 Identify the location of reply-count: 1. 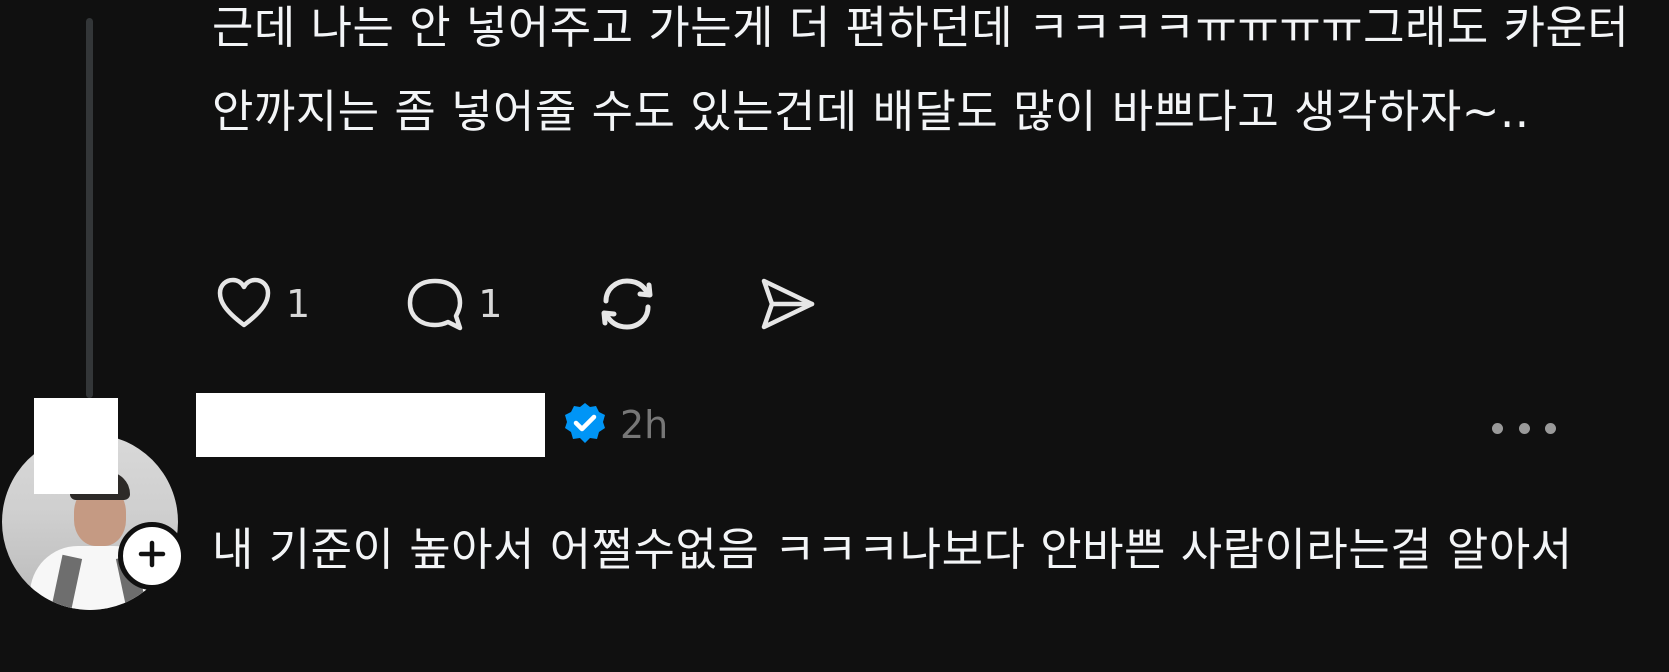
(490, 304).